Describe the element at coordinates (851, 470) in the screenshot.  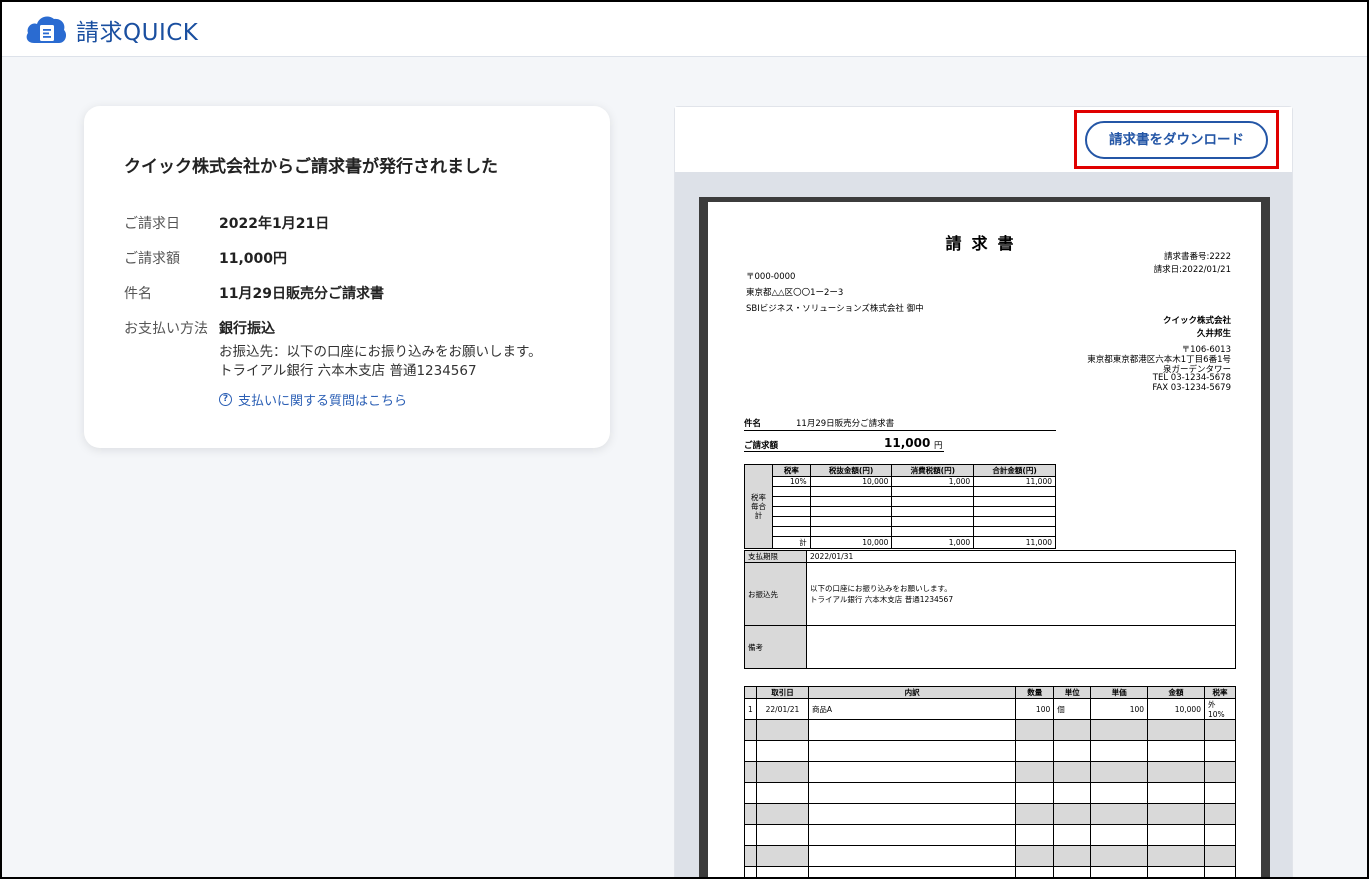
I see `tax-header: 税抜金額(円)` at that location.